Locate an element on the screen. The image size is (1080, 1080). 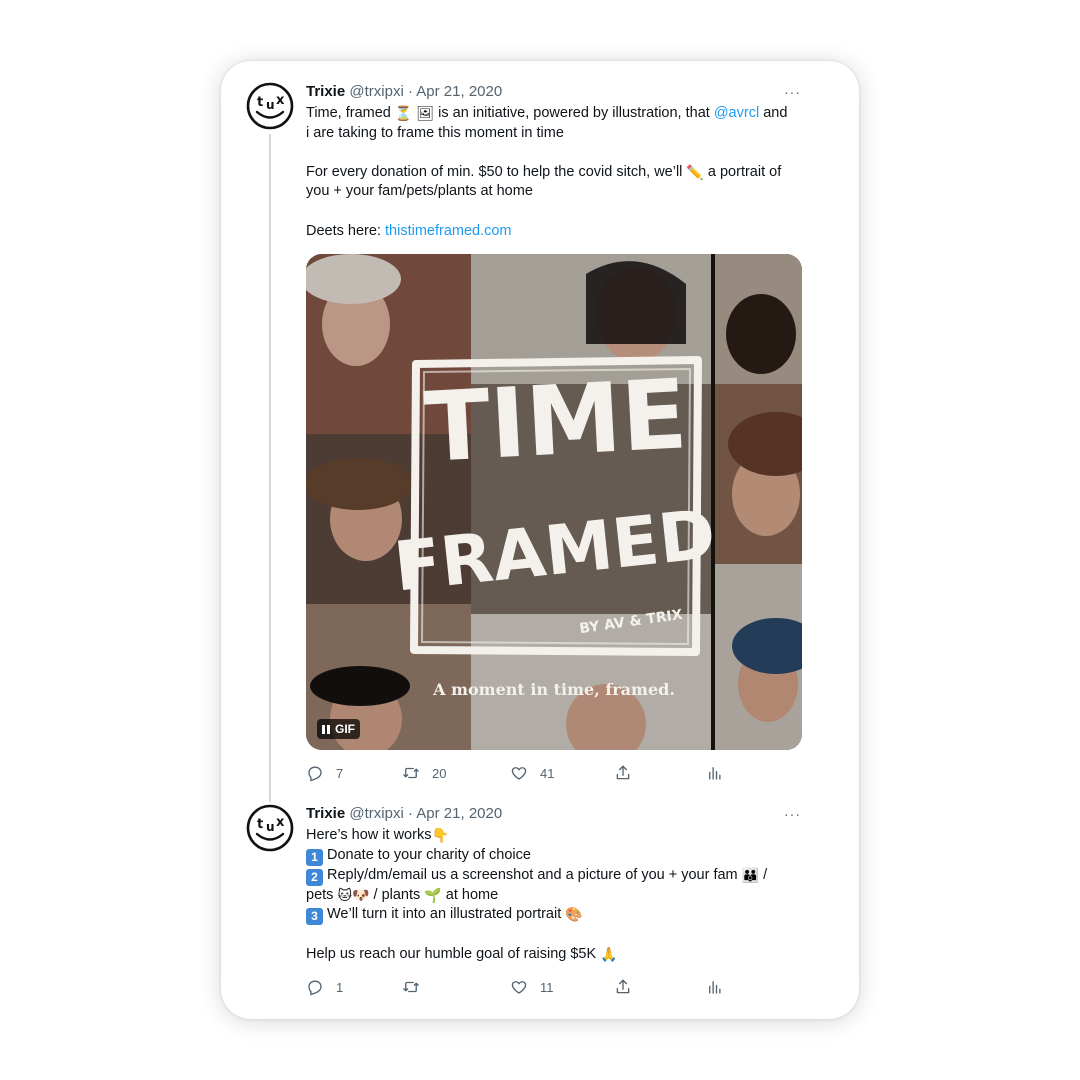
family-emoji: 👪 is located at coordinates (750, 874).